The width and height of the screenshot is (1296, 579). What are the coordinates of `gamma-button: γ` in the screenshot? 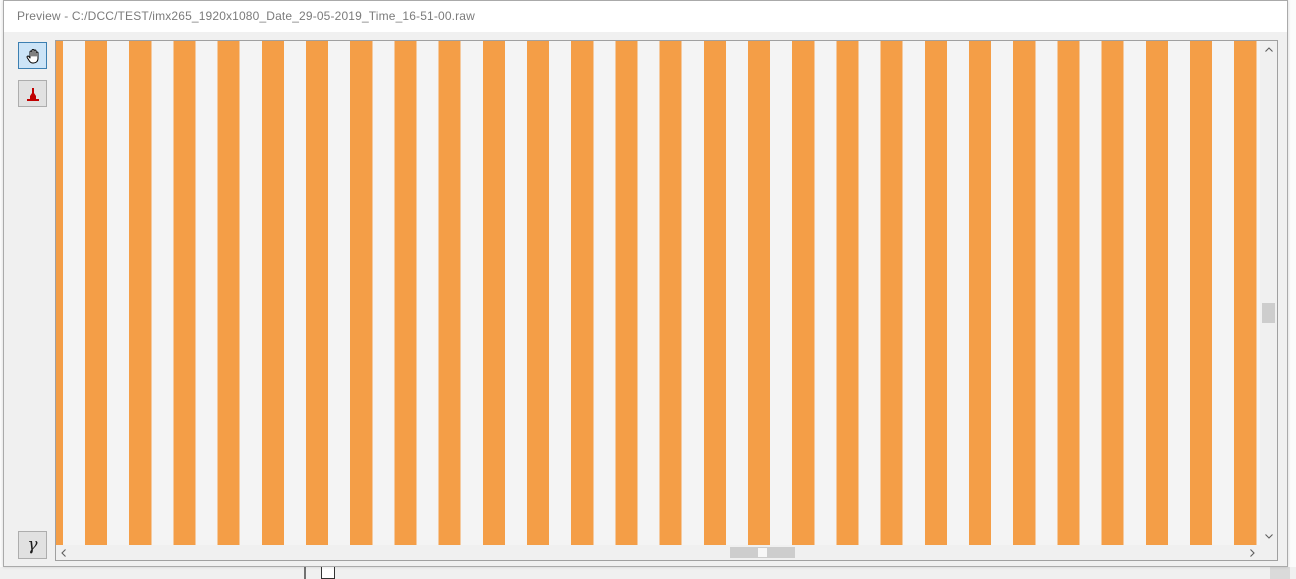 It's located at (32, 545).